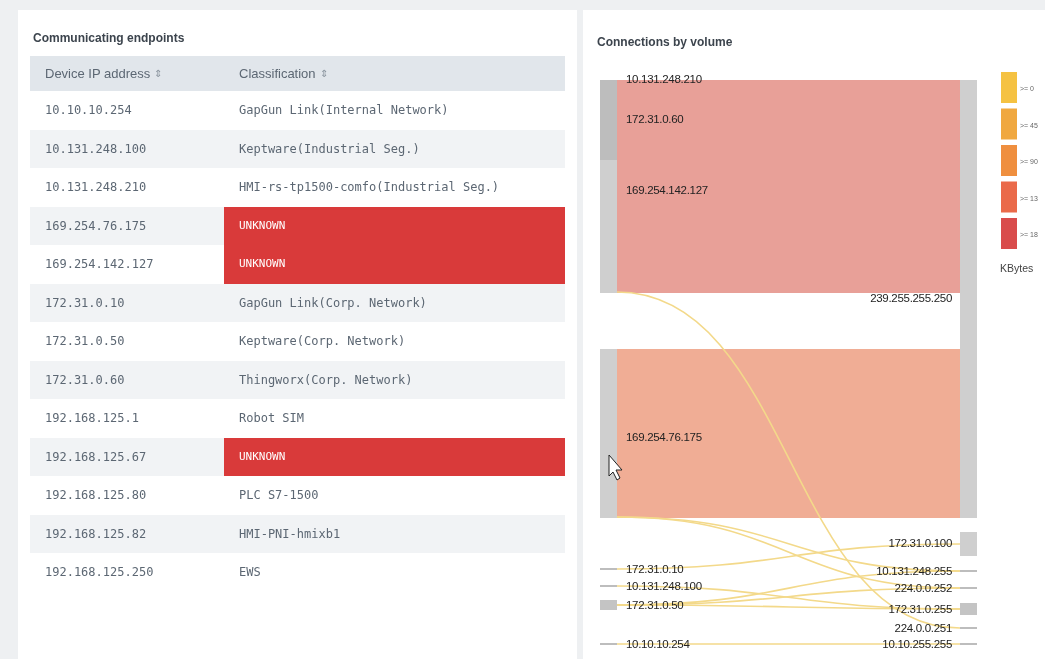 This screenshot has height=659, width=1045. Describe the element at coordinates (96, 188) in the screenshot. I see `table-cell-text: 10.131.248.210` at that location.